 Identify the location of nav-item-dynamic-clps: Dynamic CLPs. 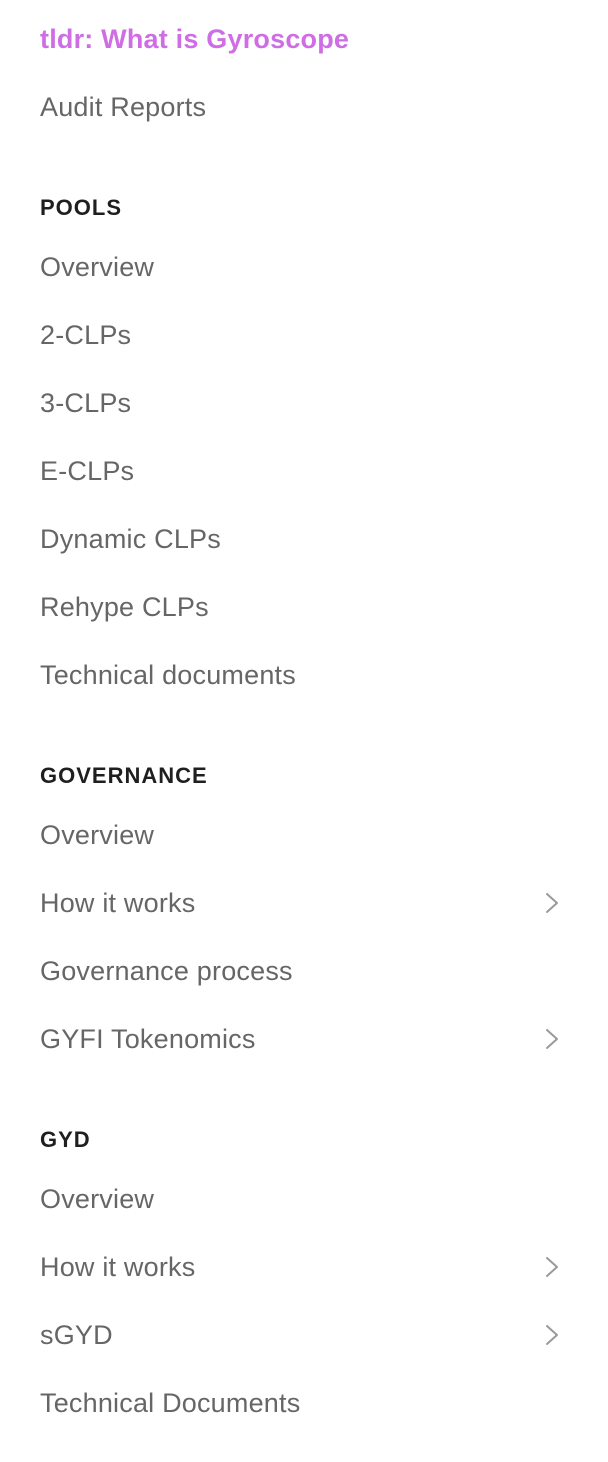
(304, 539).